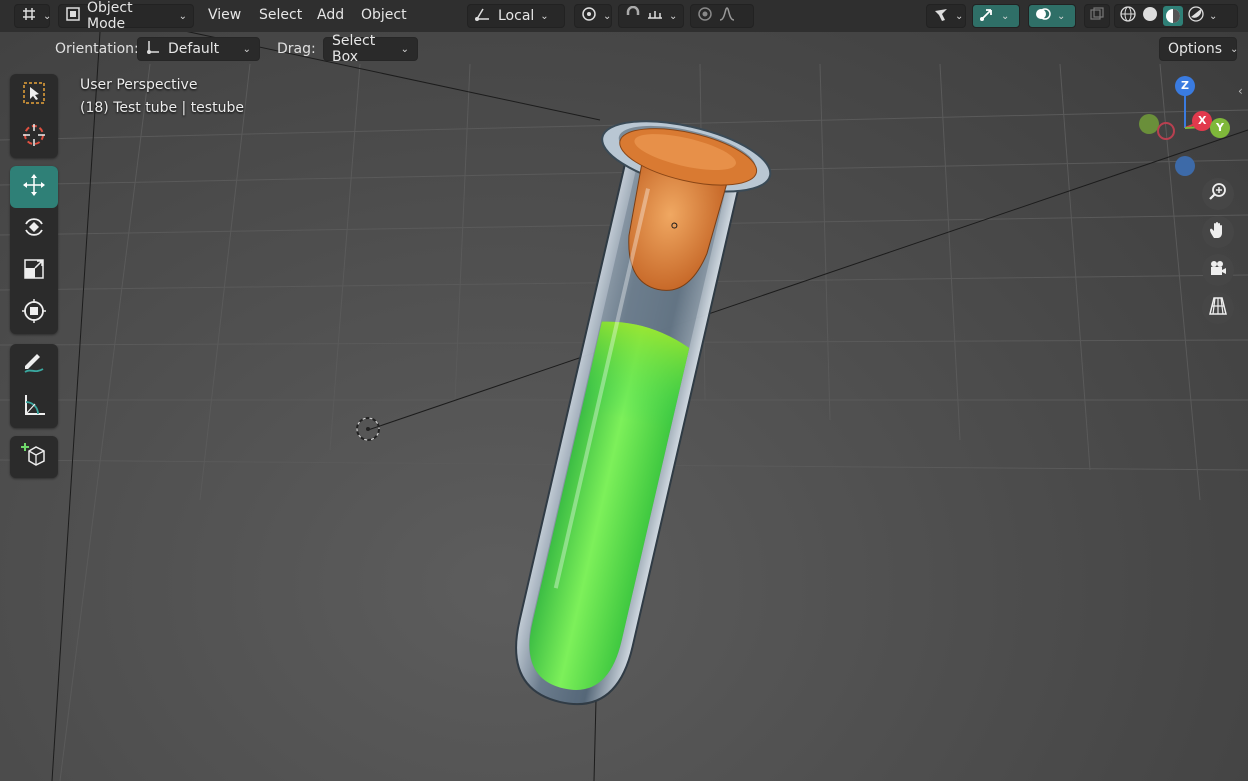  I want to click on solid-shading-icon, so click(1150, 16).